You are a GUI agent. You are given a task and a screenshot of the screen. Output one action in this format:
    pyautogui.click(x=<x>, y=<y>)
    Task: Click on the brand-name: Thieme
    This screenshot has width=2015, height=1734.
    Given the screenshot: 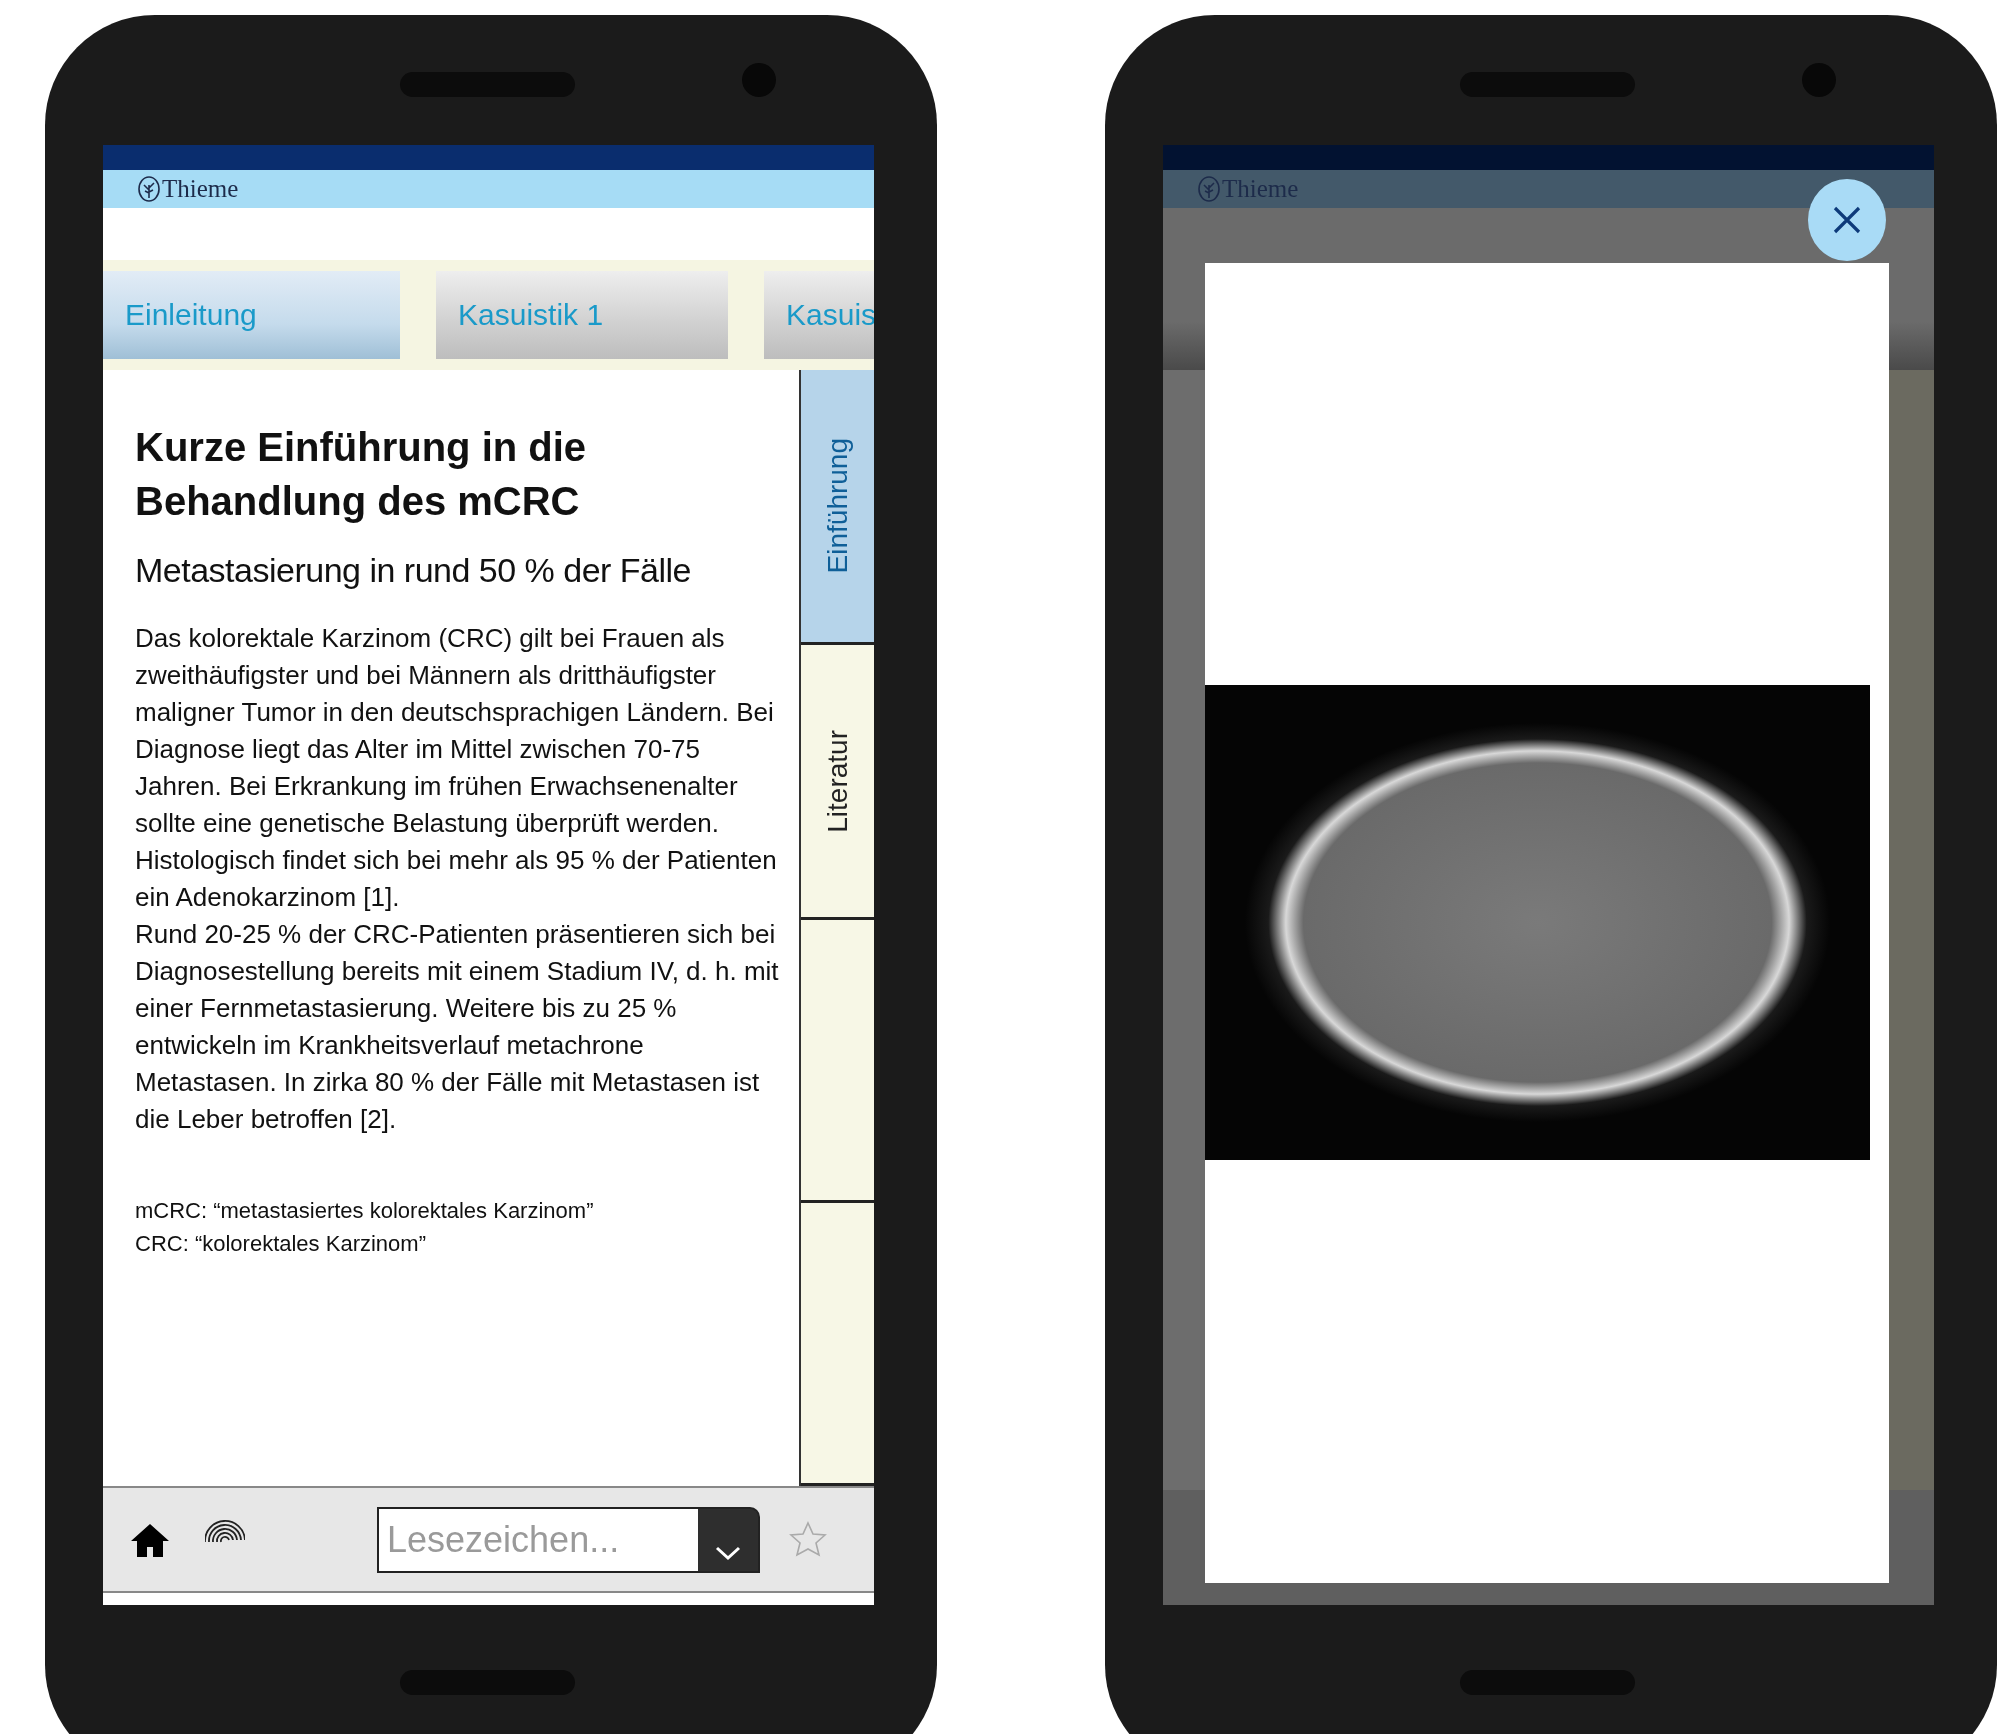 What is the action you would take?
    pyautogui.click(x=200, y=189)
    